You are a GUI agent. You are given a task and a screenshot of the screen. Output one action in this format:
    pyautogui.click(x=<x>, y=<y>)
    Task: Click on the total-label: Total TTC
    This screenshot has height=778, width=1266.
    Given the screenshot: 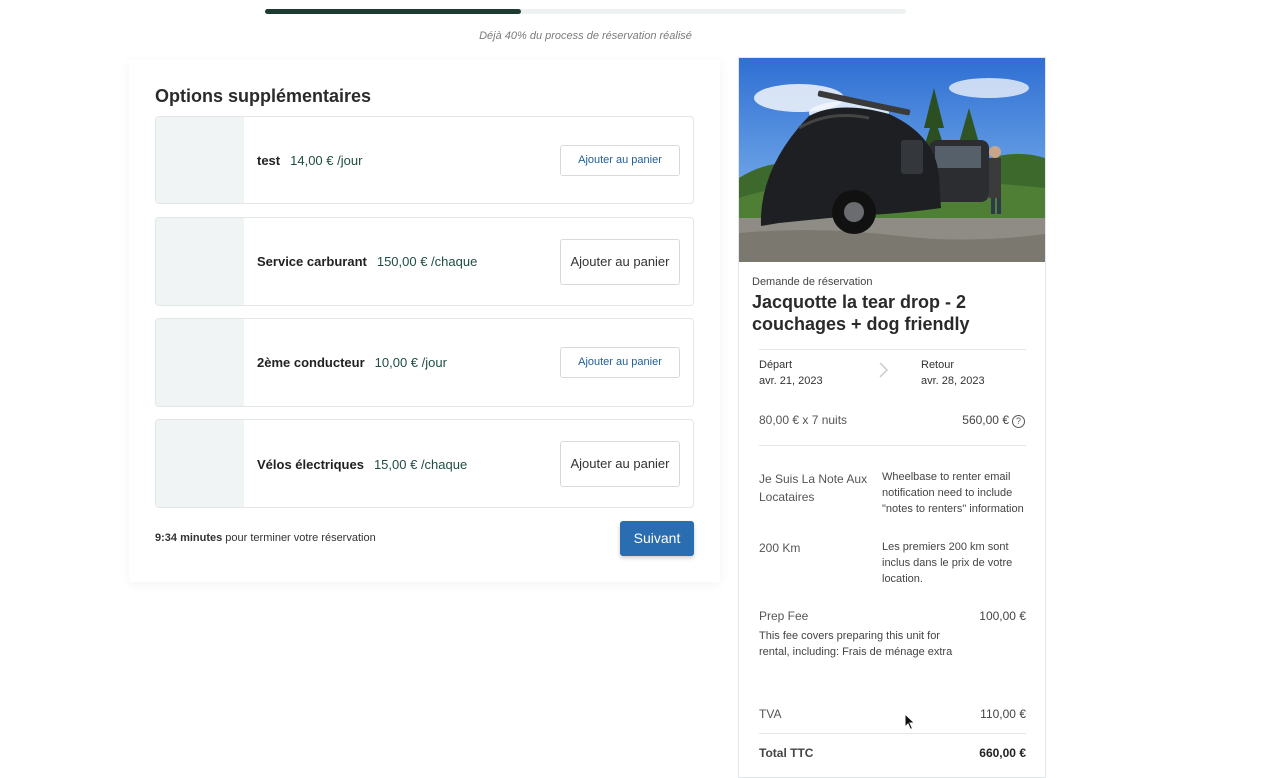 What is the action you would take?
    pyautogui.click(x=786, y=753)
    